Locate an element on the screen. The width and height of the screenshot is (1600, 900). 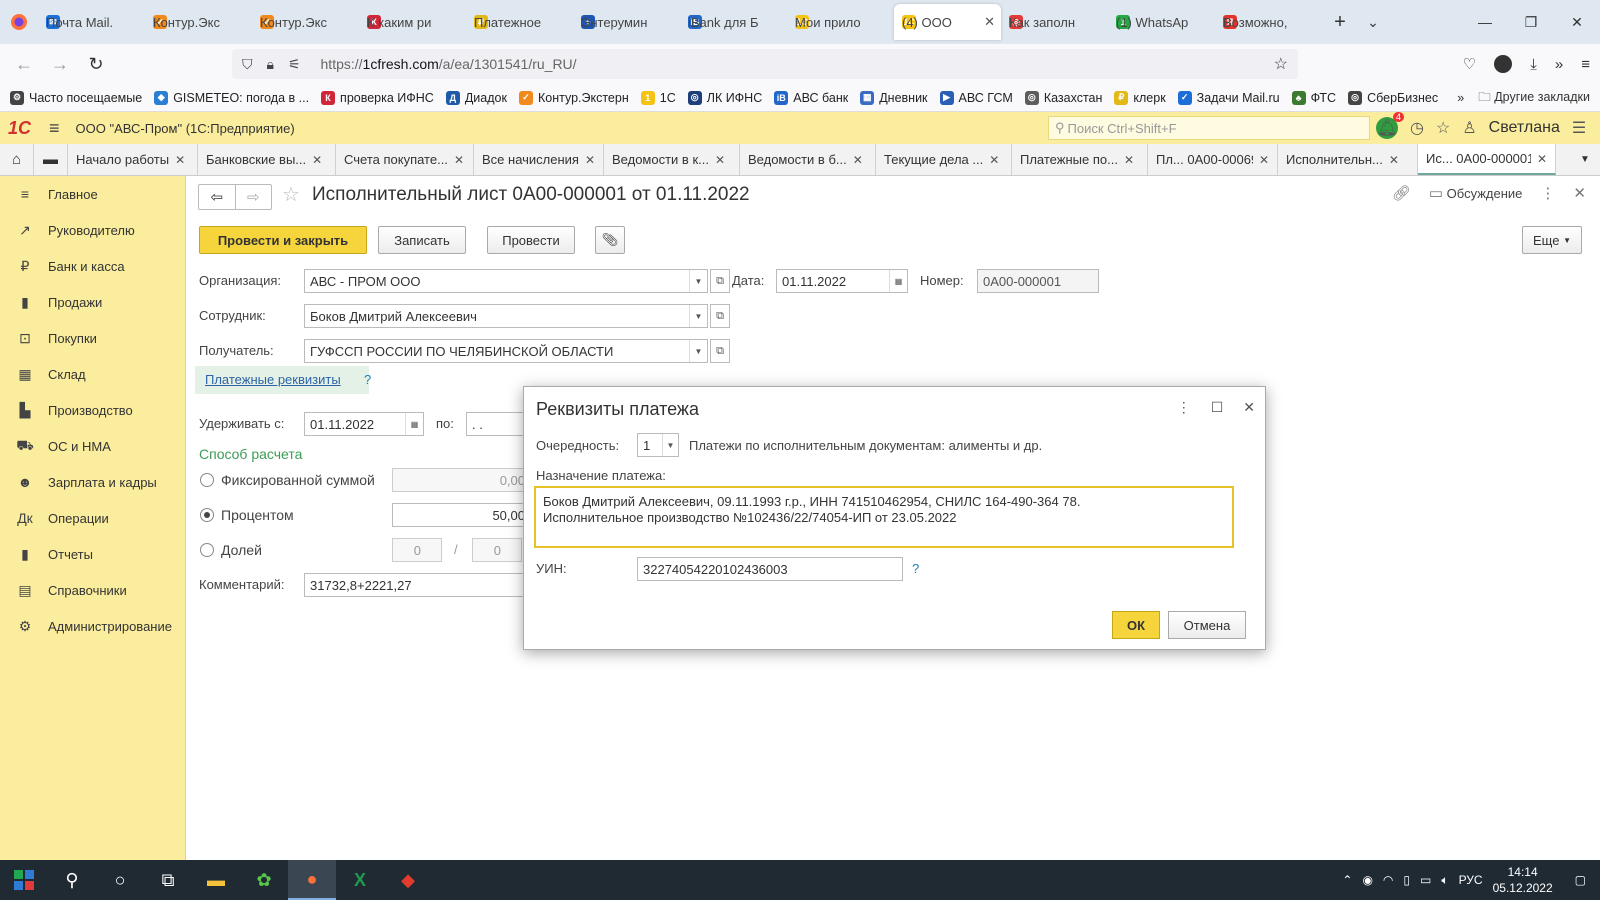
browser-tab: ◎ Как заполн is located at coordinates (1054, 22).